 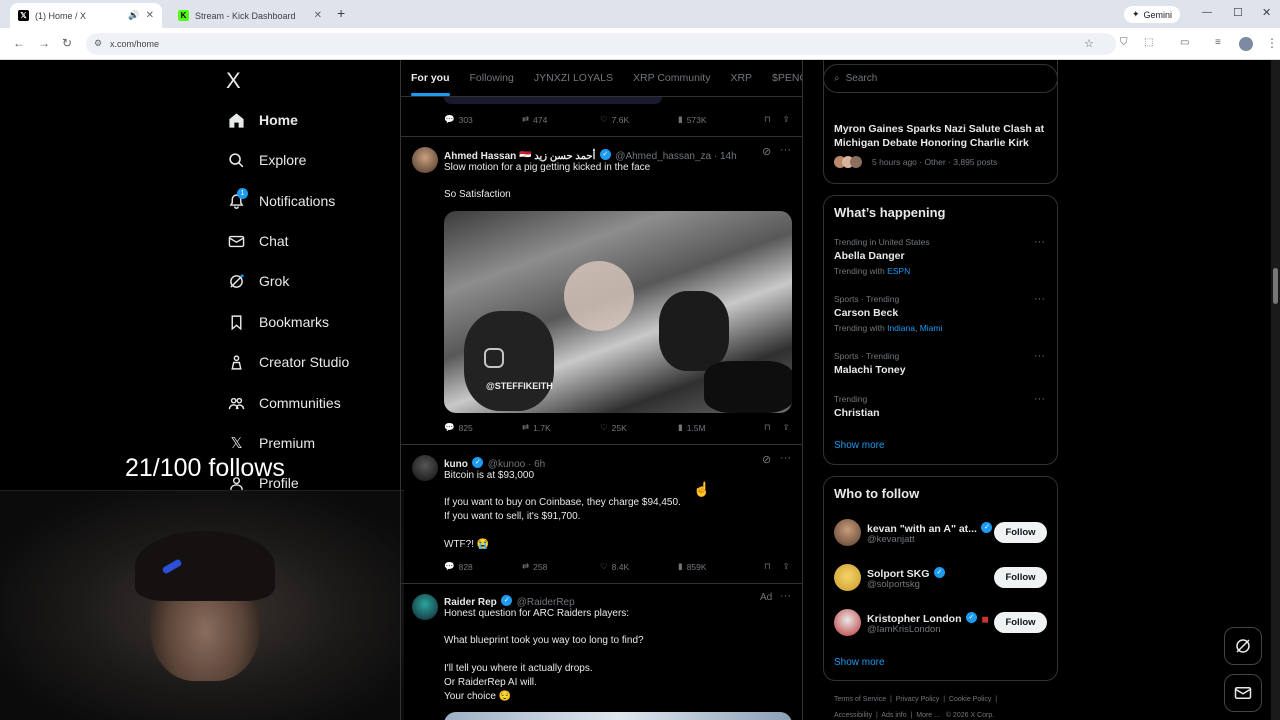 I want to click on trend-with-link: Indiana, Miami, so click(x=914, y=328).